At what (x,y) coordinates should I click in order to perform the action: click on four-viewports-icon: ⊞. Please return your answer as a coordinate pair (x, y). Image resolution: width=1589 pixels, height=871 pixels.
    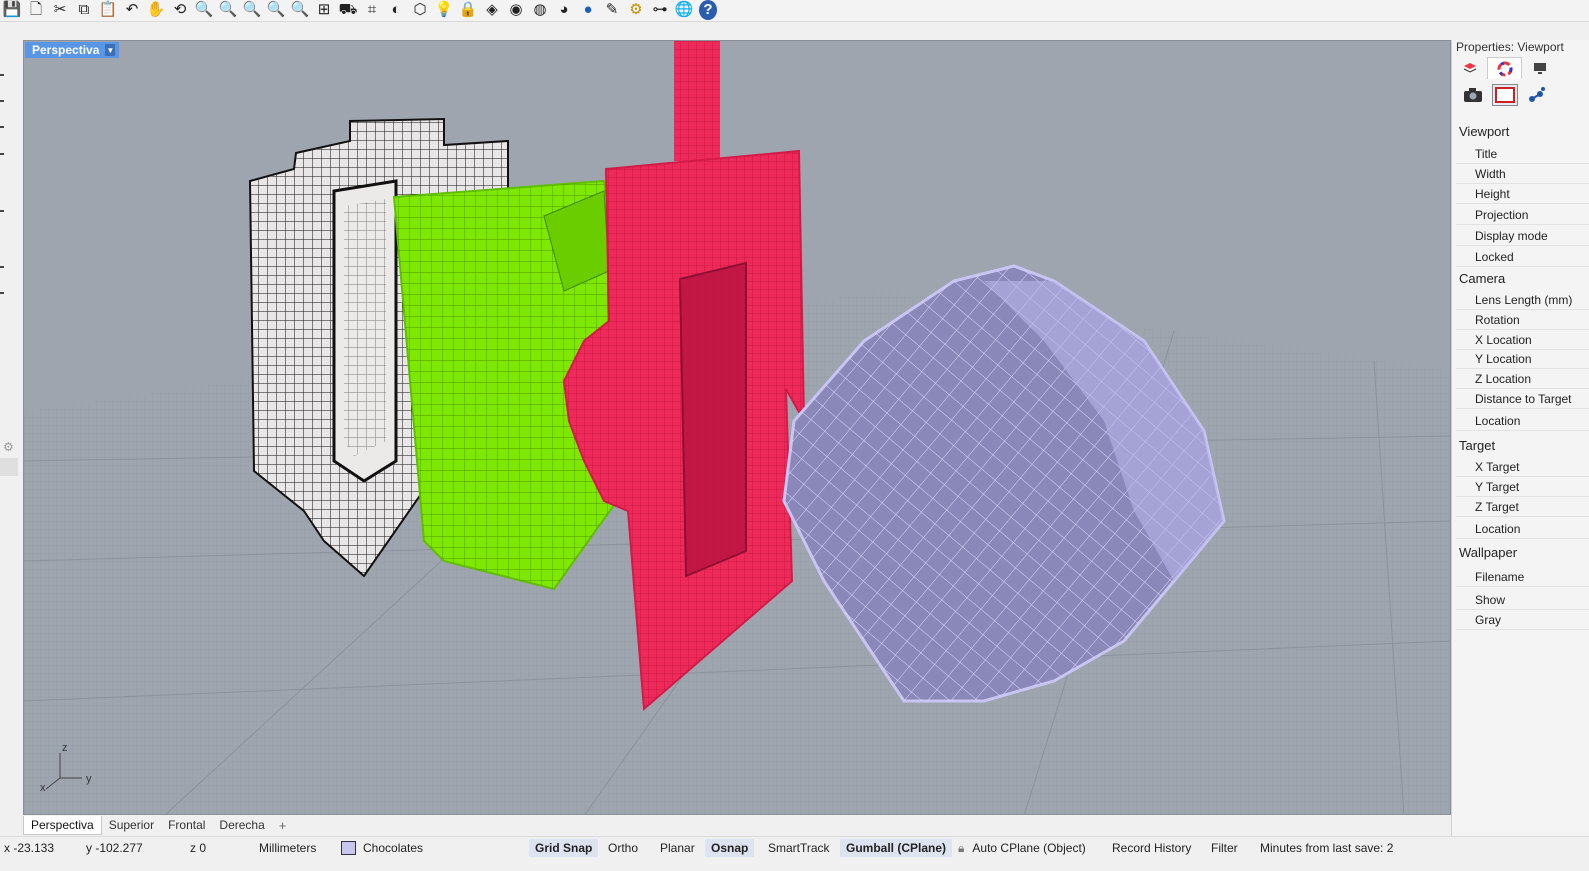
    Looking at the image, I should click on (324, 10).